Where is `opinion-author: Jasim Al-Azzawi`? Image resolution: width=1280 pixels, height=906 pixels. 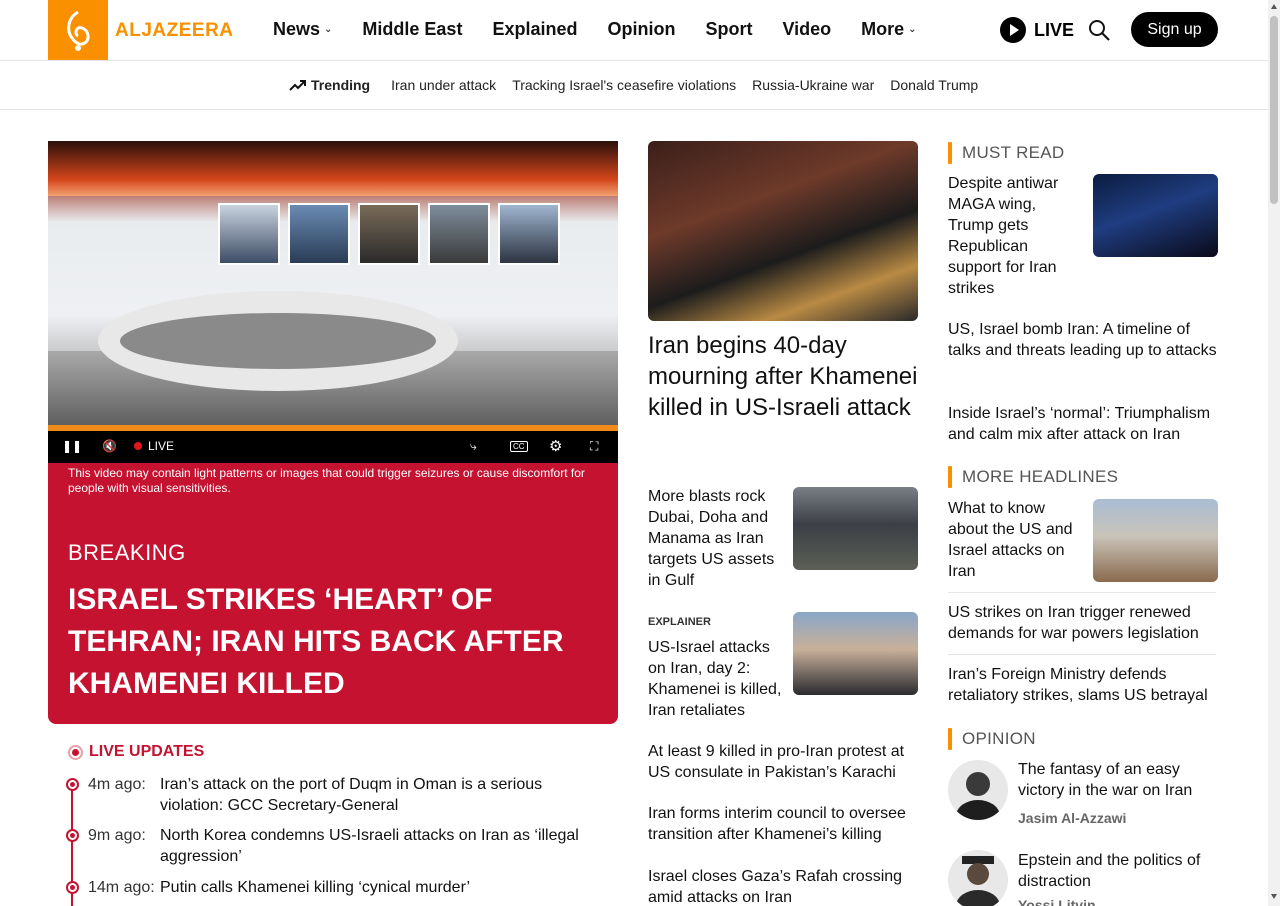 opinion-author: Jasim Al-Azzawi is located at coordinates (1072, 818).